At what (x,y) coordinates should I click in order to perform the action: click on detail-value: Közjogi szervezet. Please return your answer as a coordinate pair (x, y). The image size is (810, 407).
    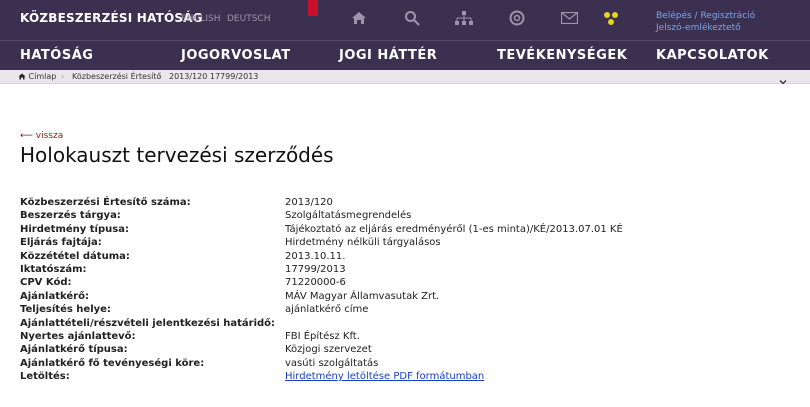
    Looking at the image, I should click on (328, 350).